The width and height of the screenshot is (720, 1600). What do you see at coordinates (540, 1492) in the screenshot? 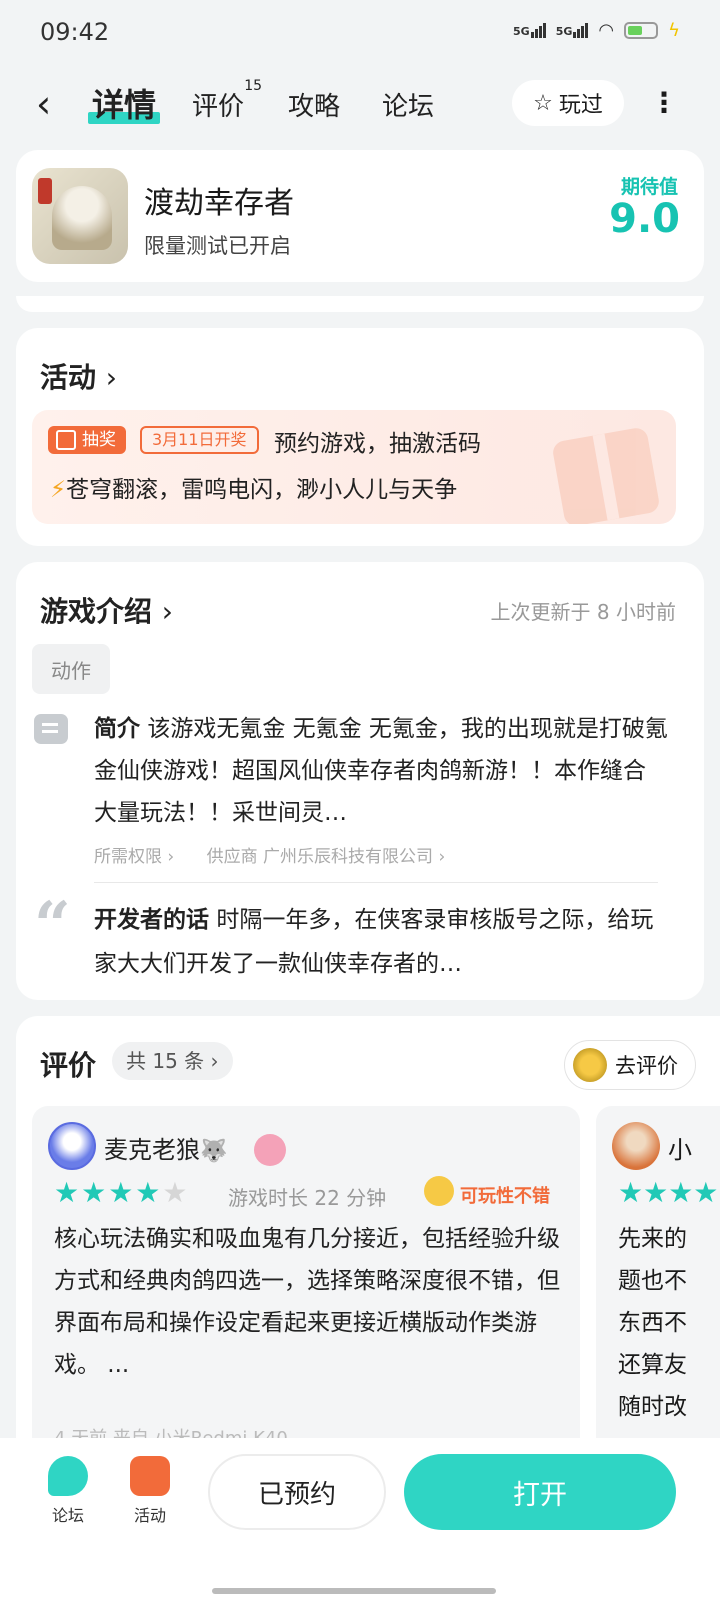
I see `open-button: 打开` at bounding box center [540, 1492].